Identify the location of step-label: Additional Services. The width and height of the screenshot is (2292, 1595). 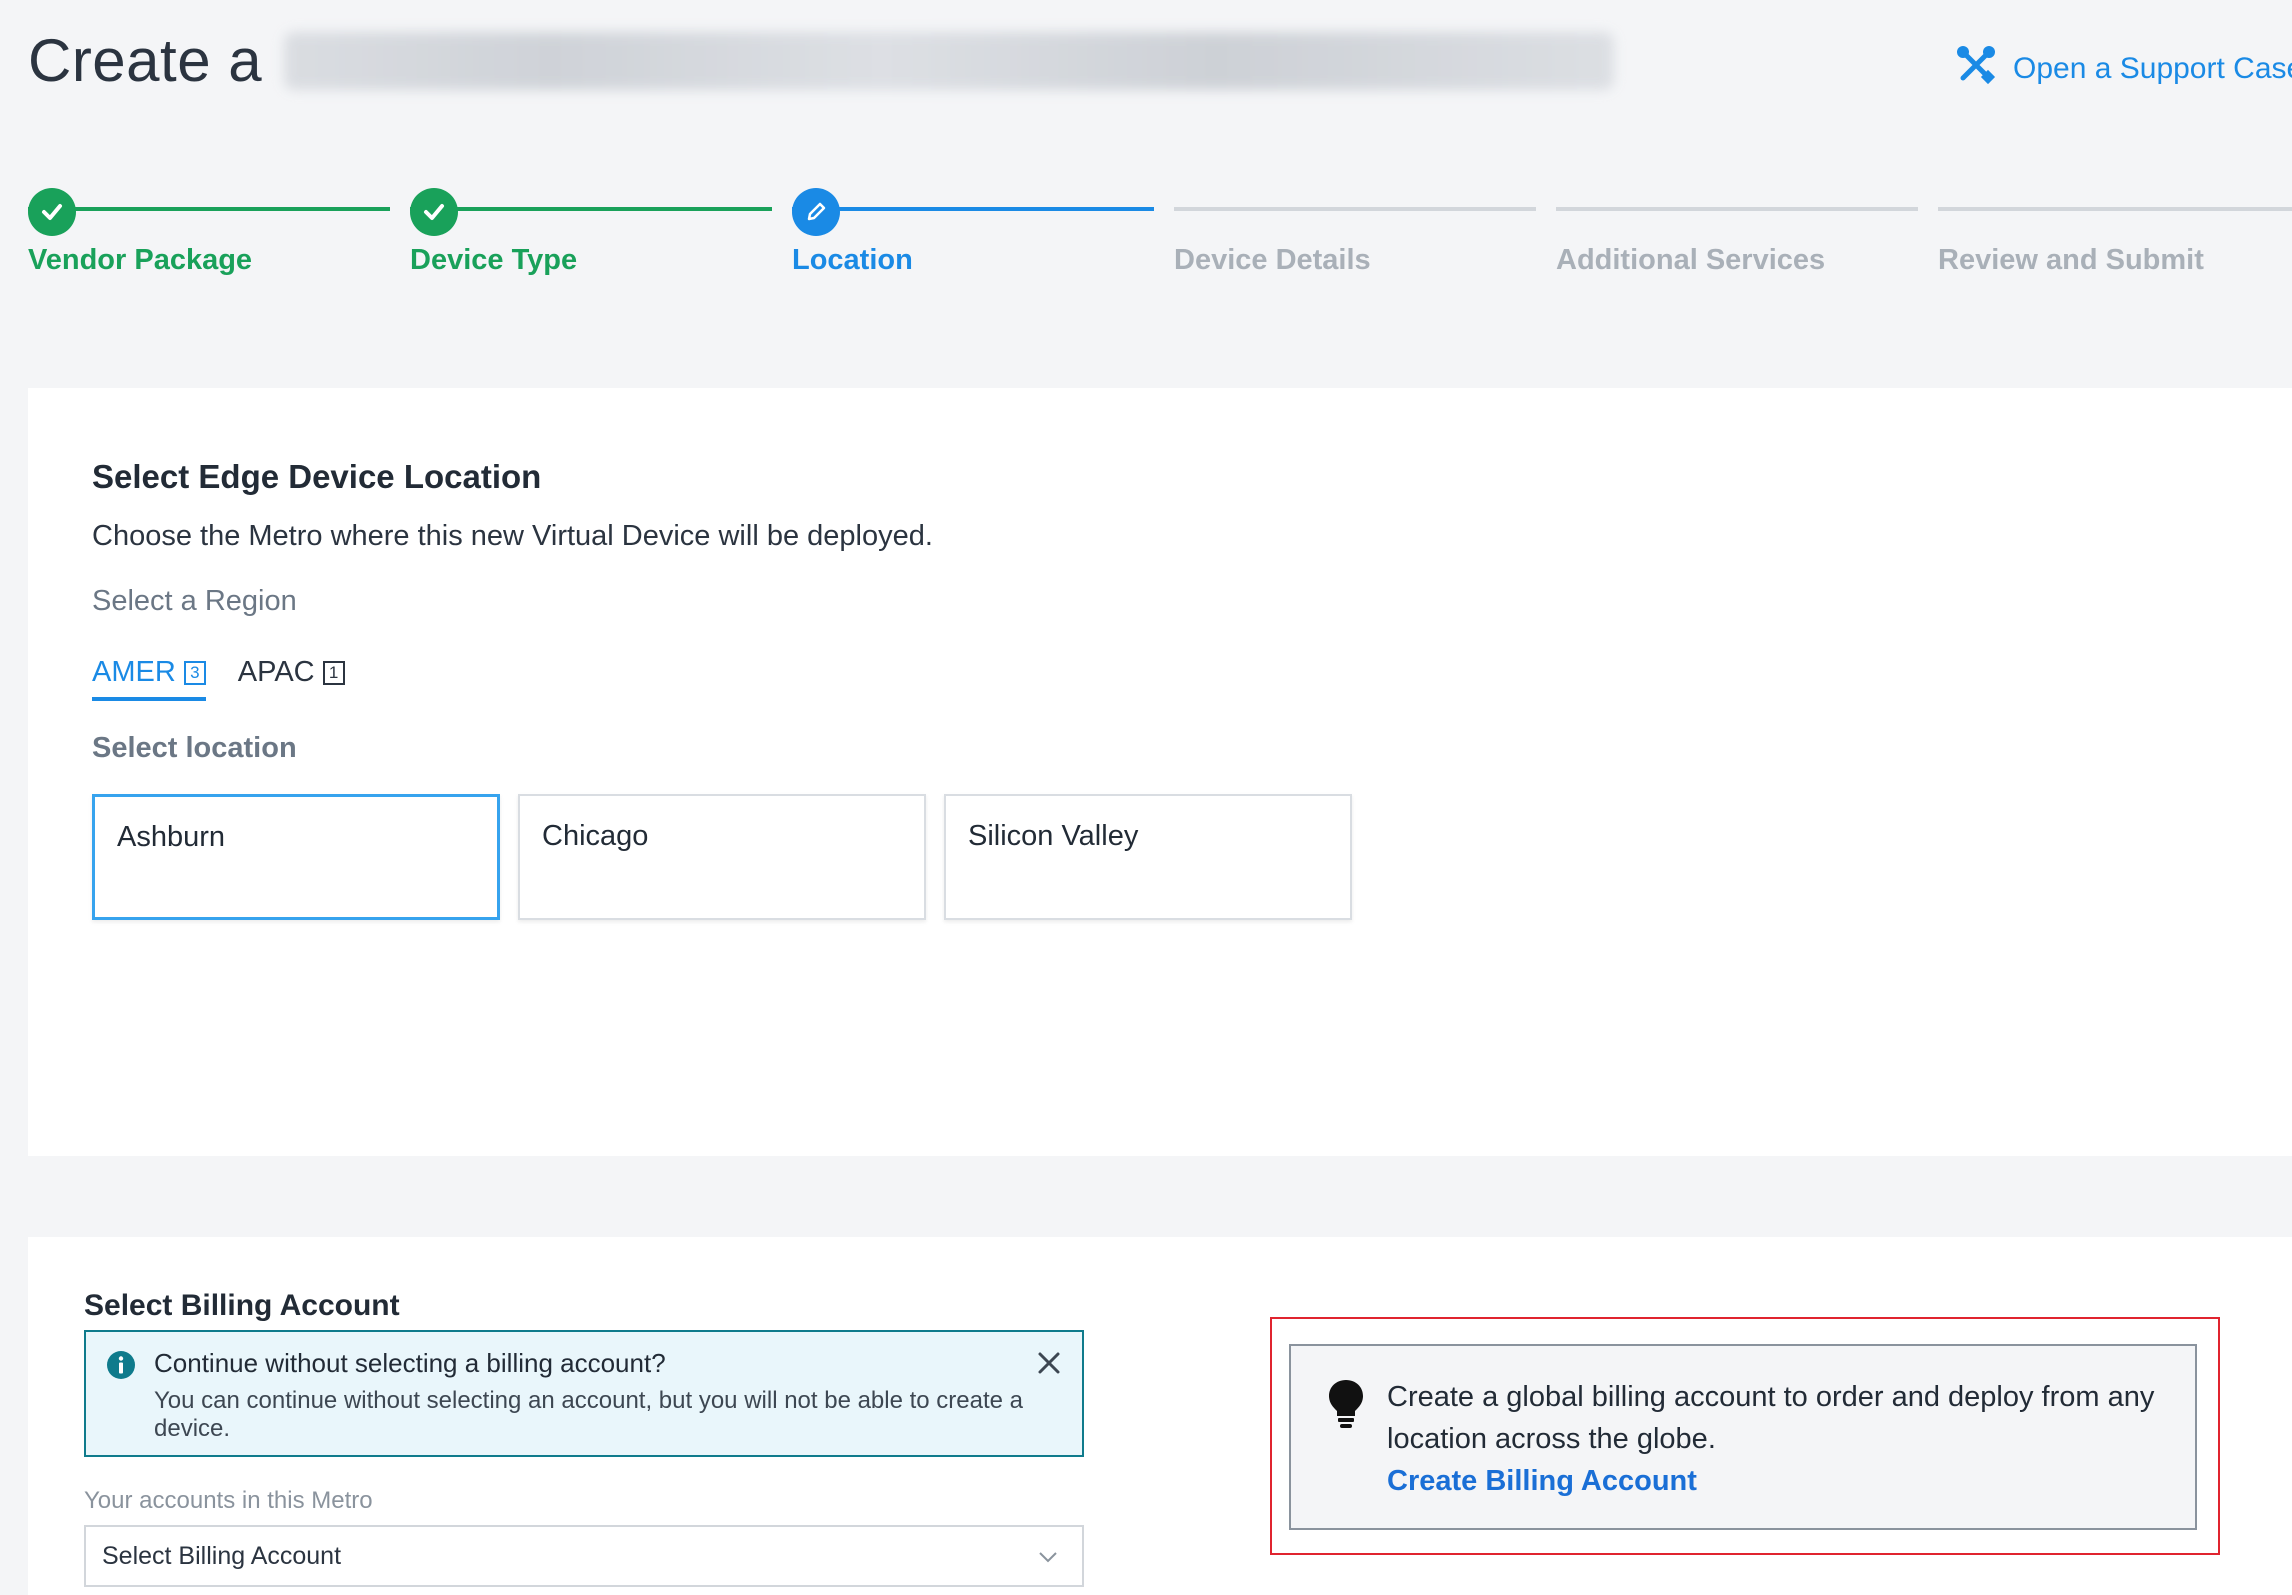
(1691, 260).